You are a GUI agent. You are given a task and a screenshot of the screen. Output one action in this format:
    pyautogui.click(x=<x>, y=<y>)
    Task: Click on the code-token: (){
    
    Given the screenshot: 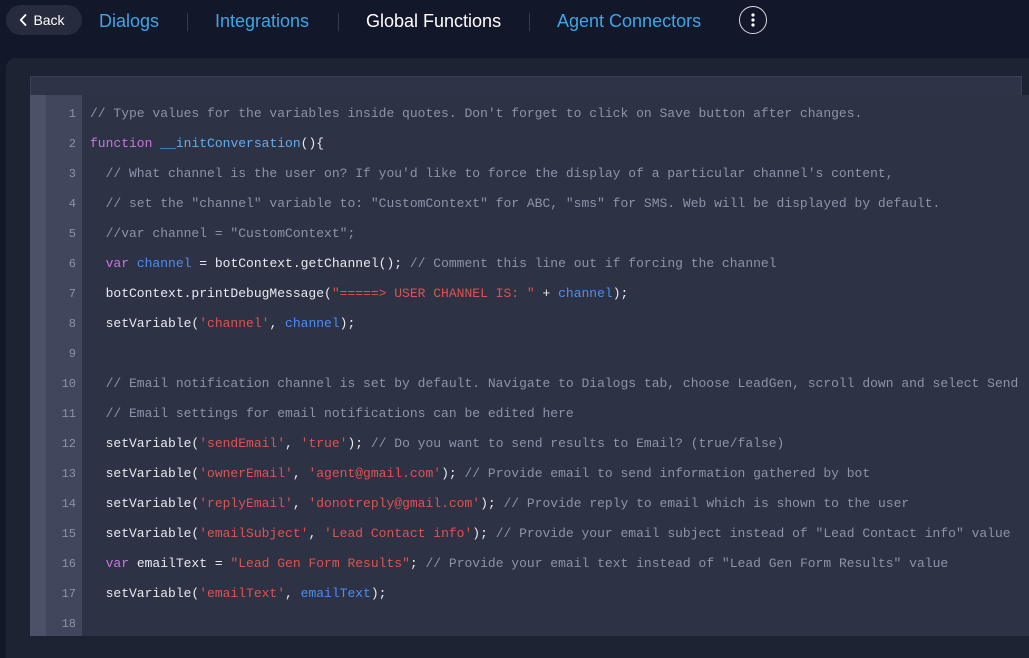 What is the action you would take?
    pyautogui.click(x=312, y=143)
    